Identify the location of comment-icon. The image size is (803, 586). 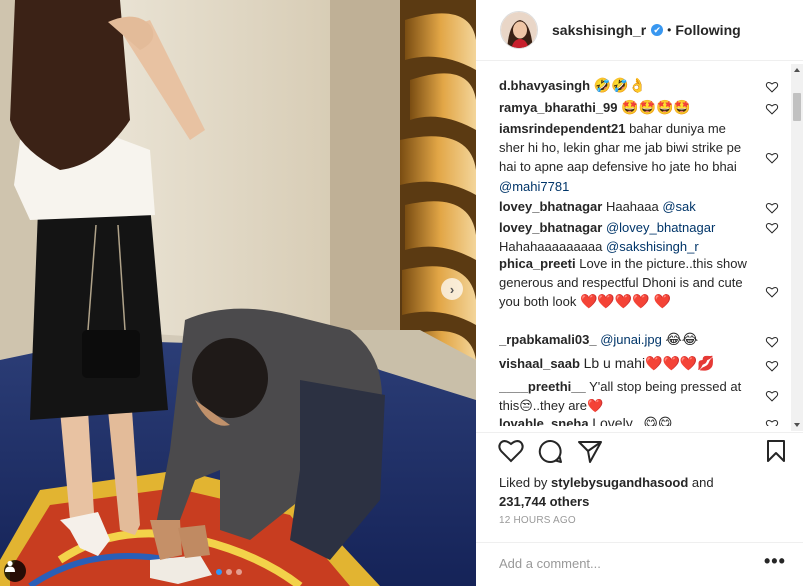
(550, 451).